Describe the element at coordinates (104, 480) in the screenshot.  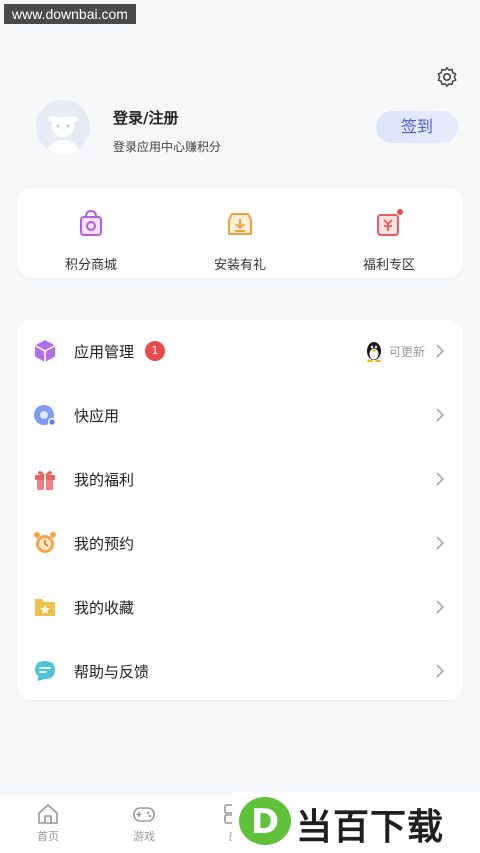
I see `menu-item-label: 我的福利` at that location.